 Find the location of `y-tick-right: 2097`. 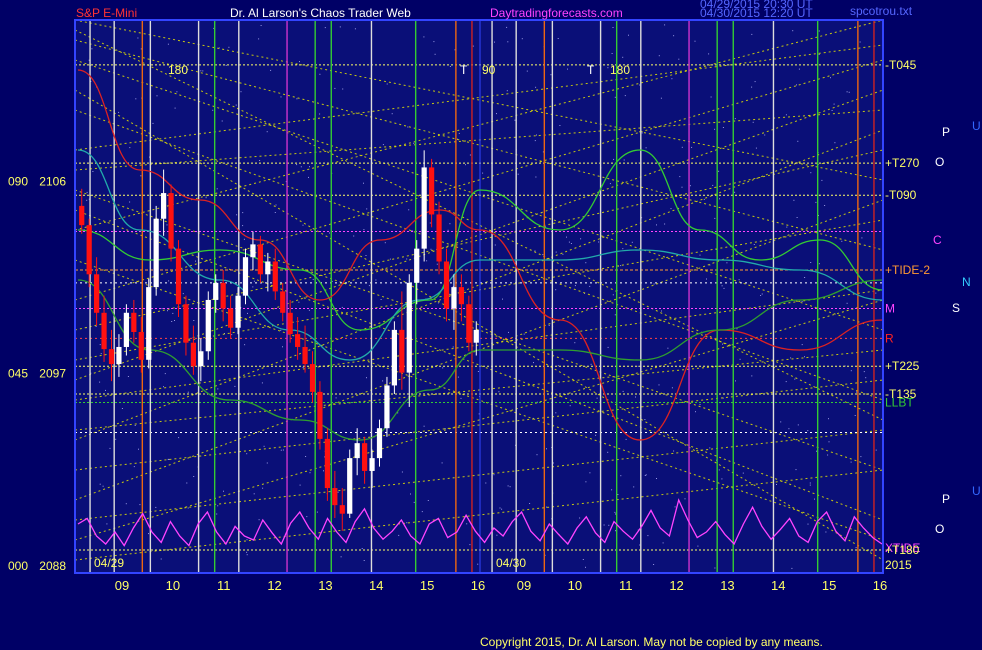

y-tick-right: 2097 is located at coordinates (52, 374).